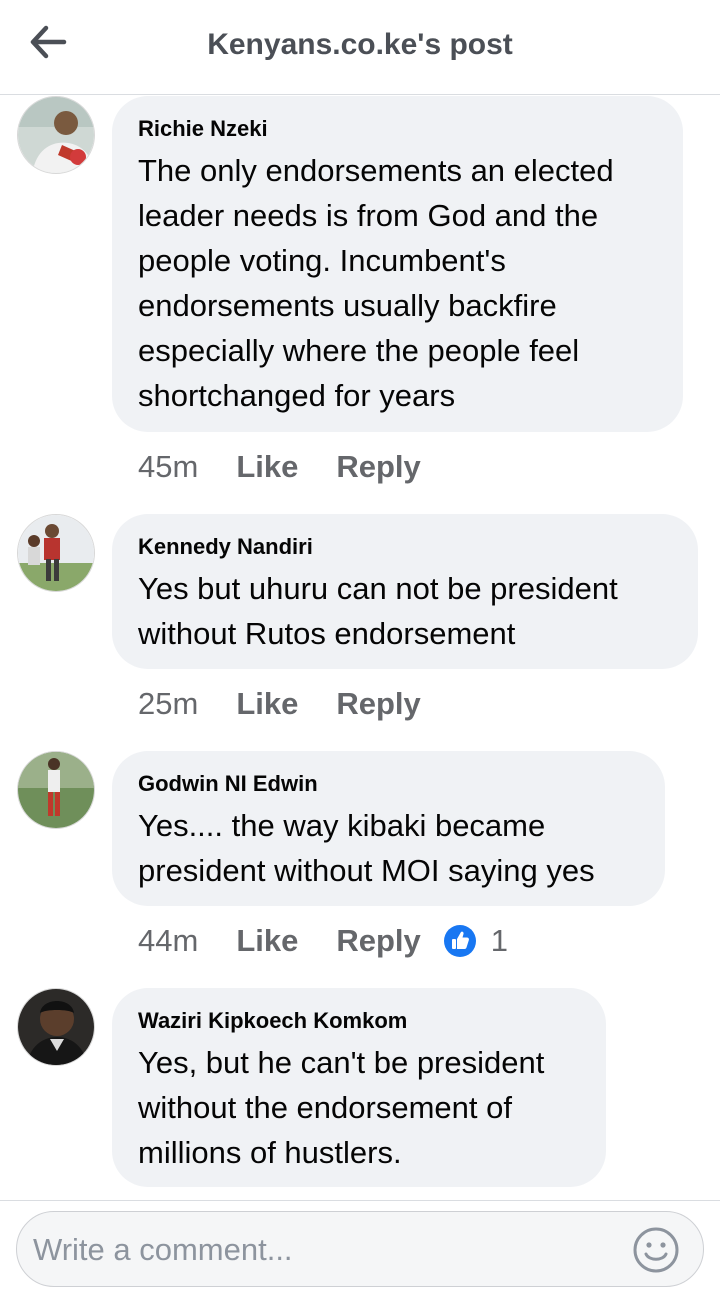 The width and height of the screenshot is (720, 1296). Describe the element at coordinates (323, 941) in the screenshot. I see `comment-actions: 44m Like Reply 1` at that location.